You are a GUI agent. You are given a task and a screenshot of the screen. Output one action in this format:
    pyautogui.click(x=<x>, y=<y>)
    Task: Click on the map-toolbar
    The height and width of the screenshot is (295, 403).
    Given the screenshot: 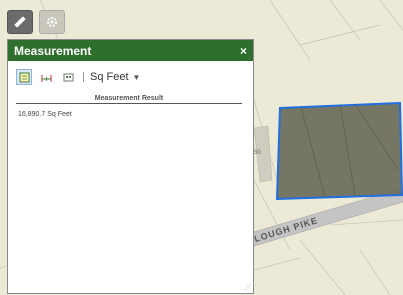 What is the action you would take?
    pyautogui.click(x=36, y=22)
    